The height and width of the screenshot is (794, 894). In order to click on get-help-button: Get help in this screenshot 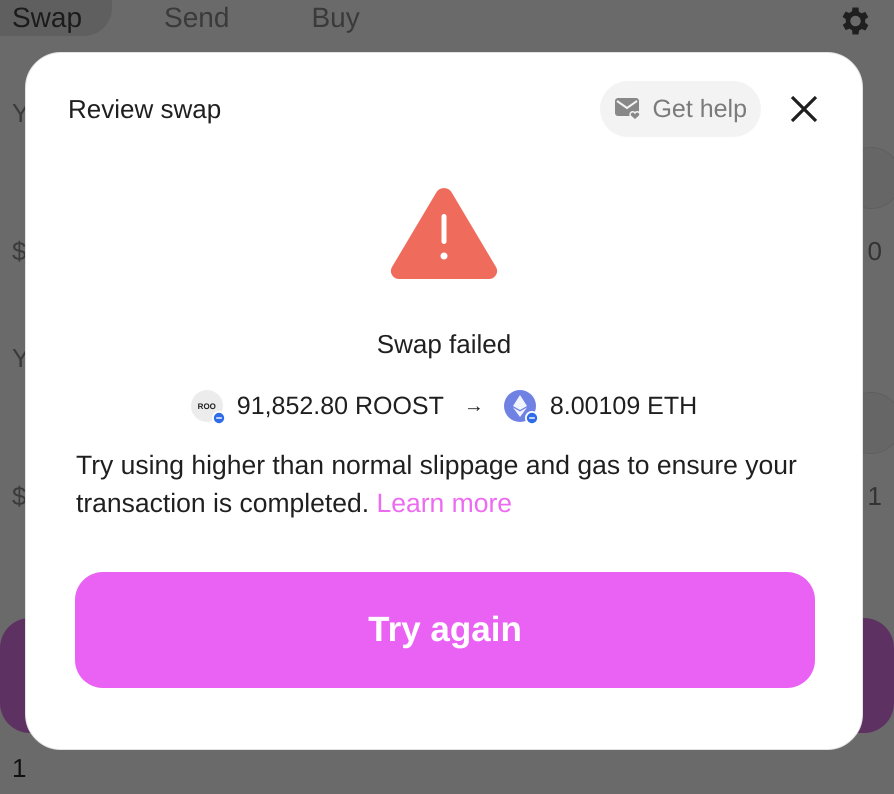, I will do `click(680, 109)`.